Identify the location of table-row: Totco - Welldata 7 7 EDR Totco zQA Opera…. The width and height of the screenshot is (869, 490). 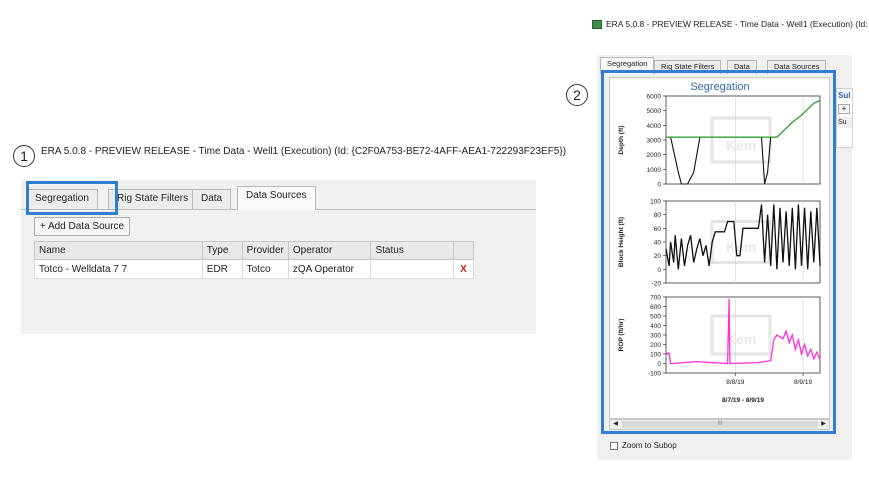
(254, 269).